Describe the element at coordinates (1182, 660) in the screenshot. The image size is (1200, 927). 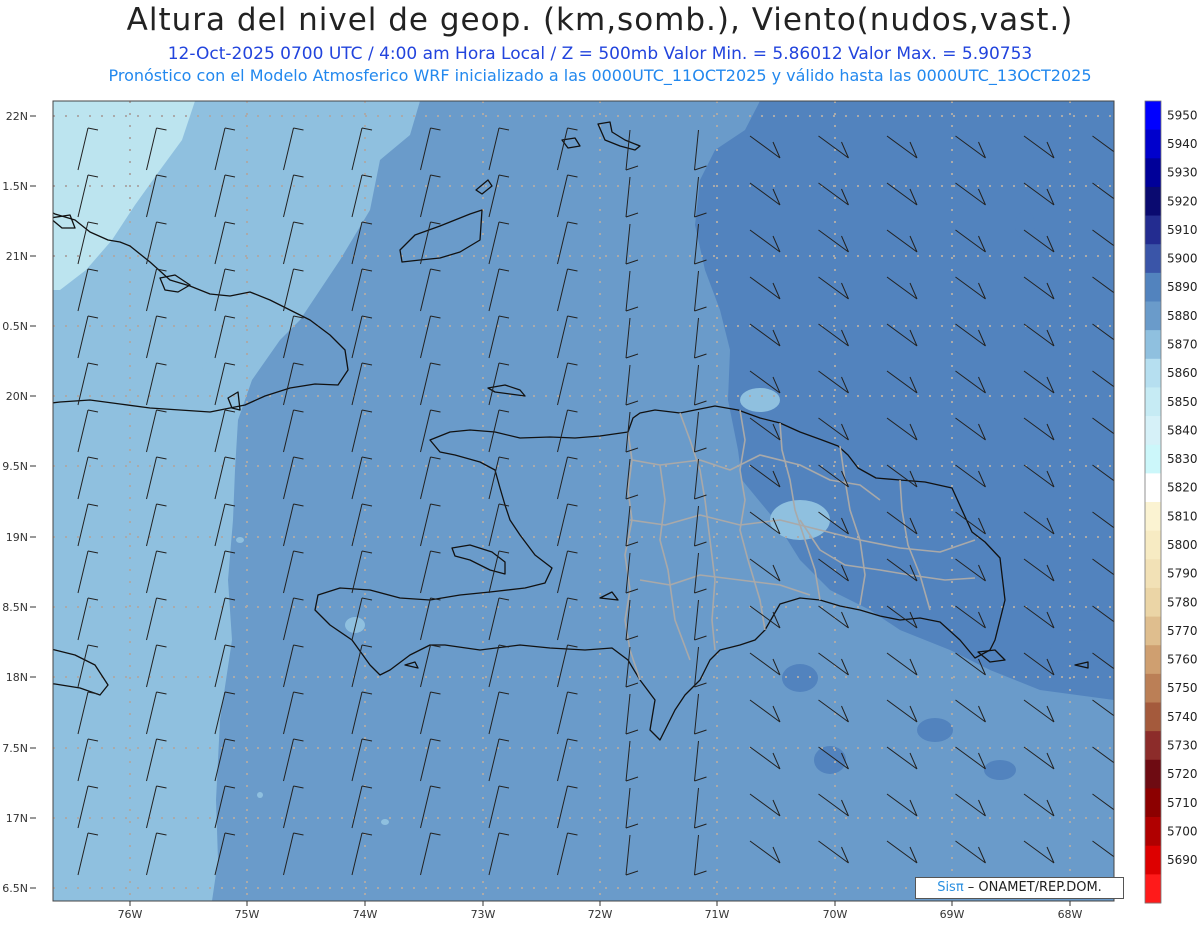
I see `colorbar-label: 5760` at that location.